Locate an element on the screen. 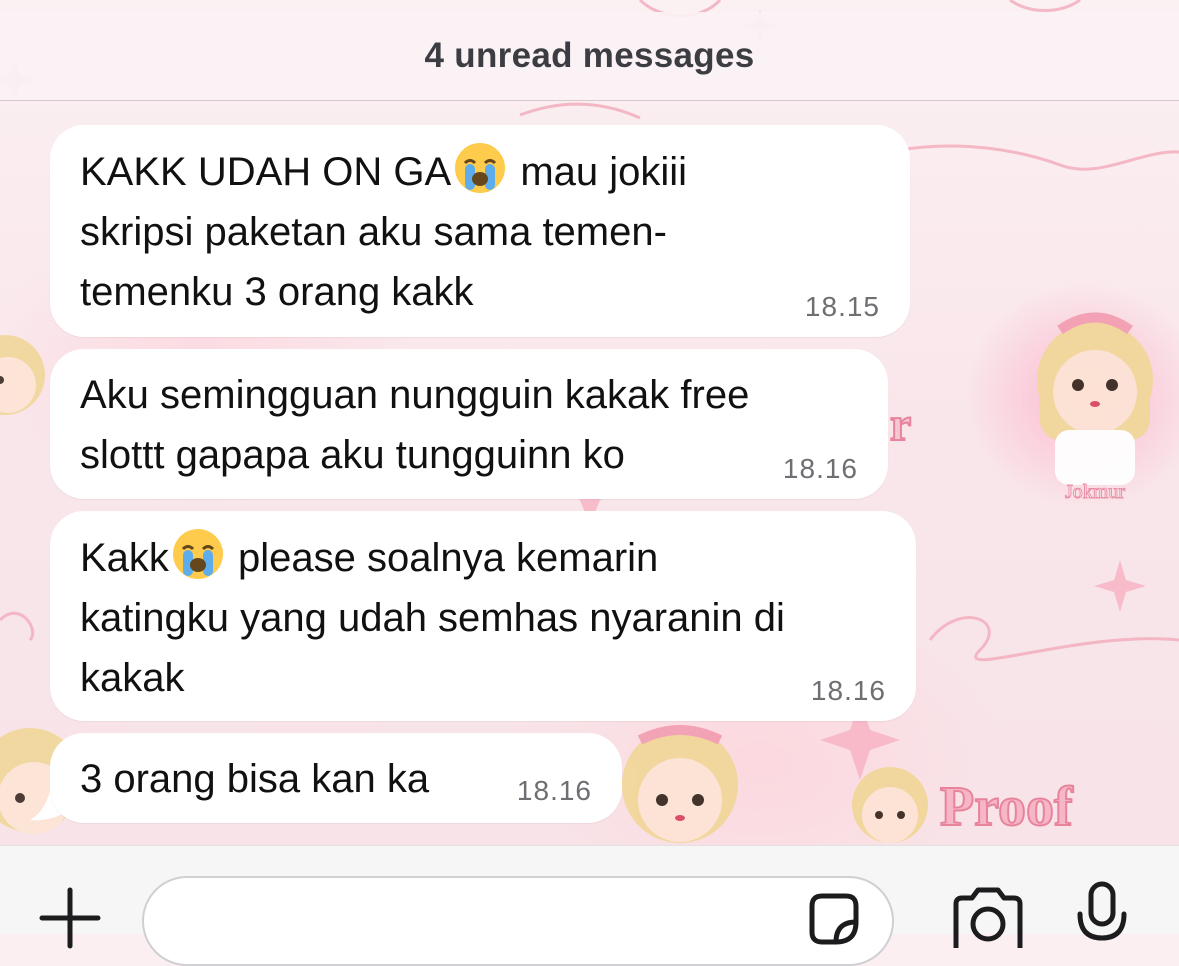  message-input-field is located at coordinates (518, 921).